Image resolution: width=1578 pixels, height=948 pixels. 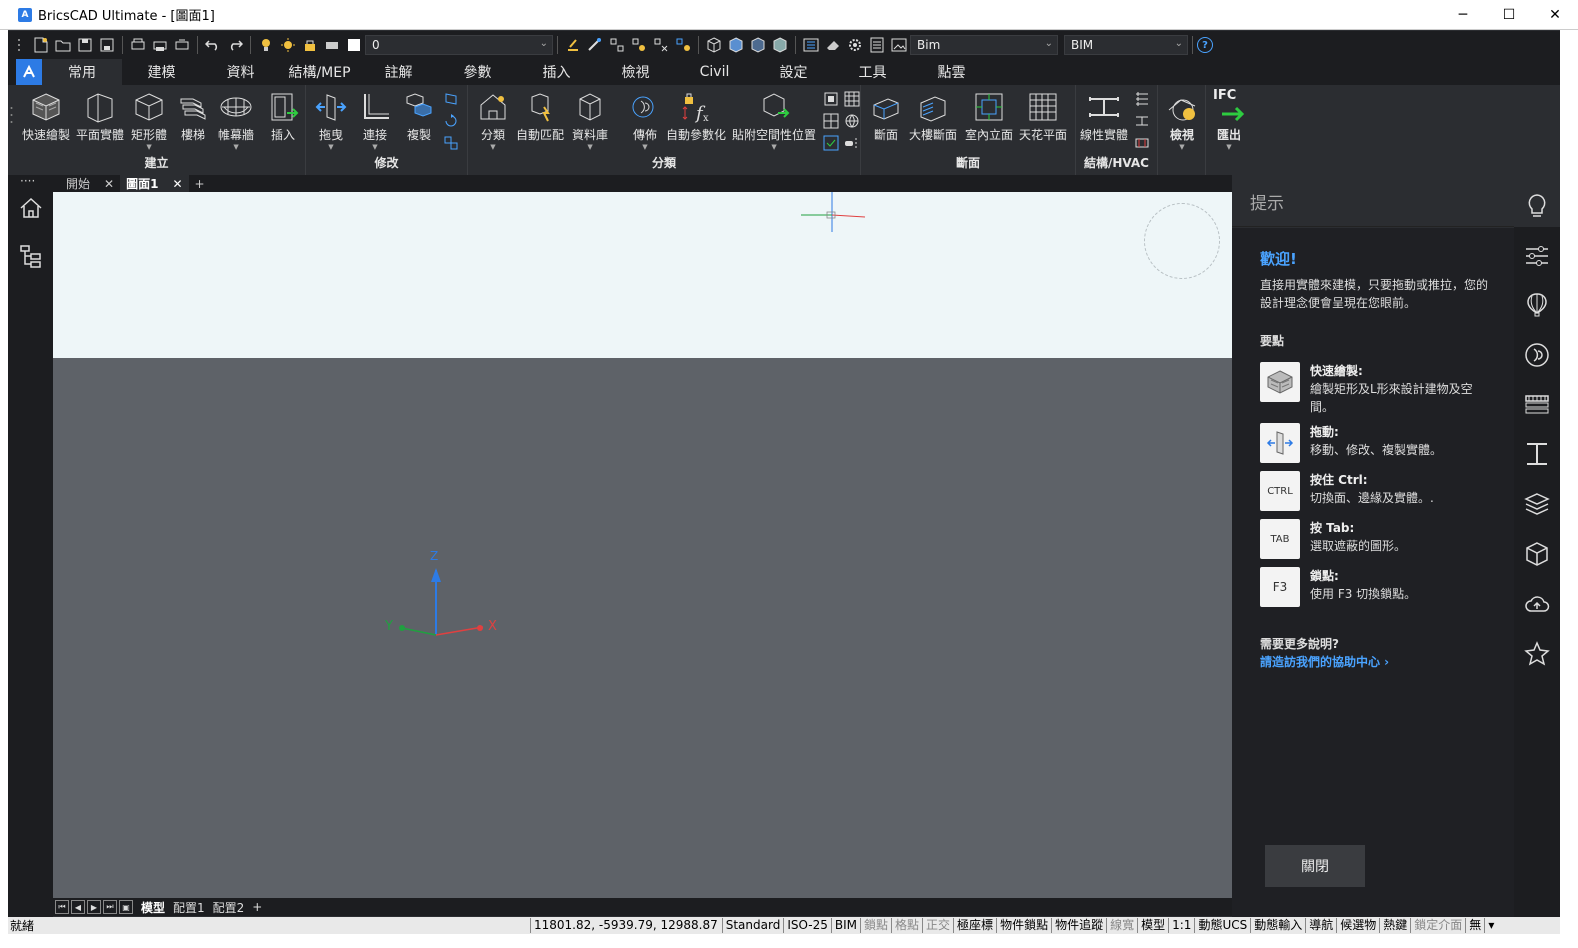 What do you see at coordinates (1537, 454) in the screenshot?
I see `profiles-beam-icon` at bounding box center [1537, 454].